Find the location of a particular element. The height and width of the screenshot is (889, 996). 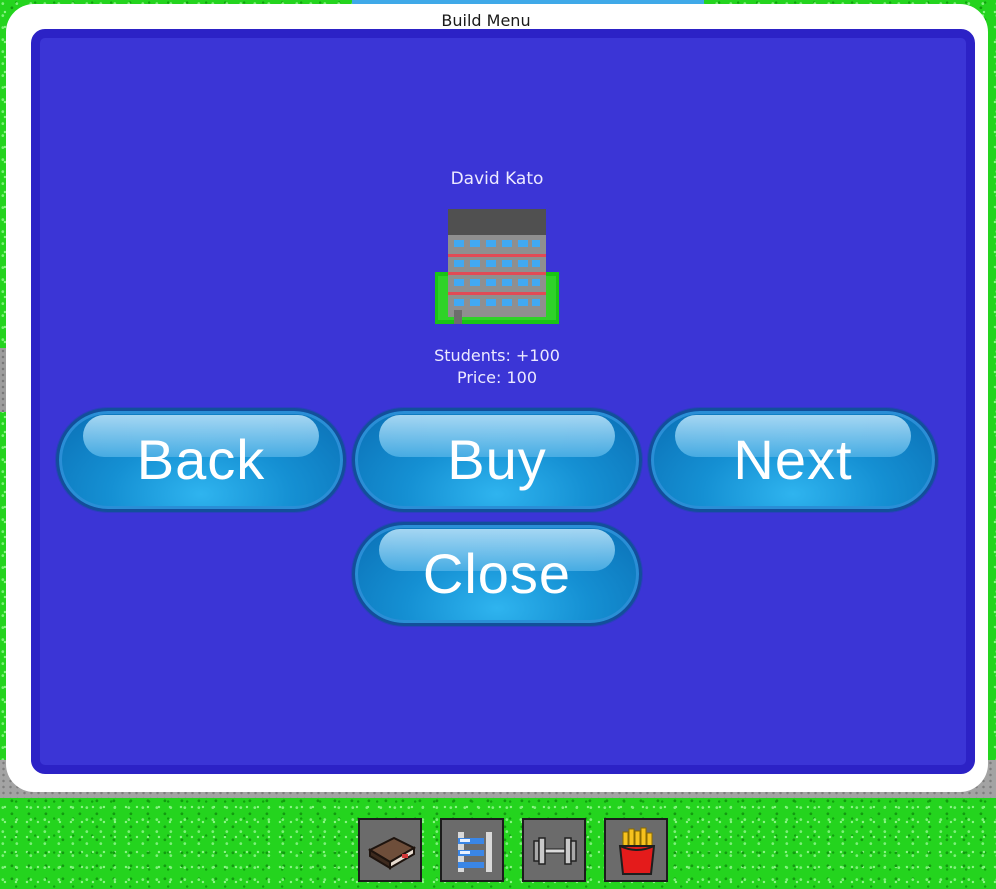

next-button: Next is located at coordinates (793, 460).